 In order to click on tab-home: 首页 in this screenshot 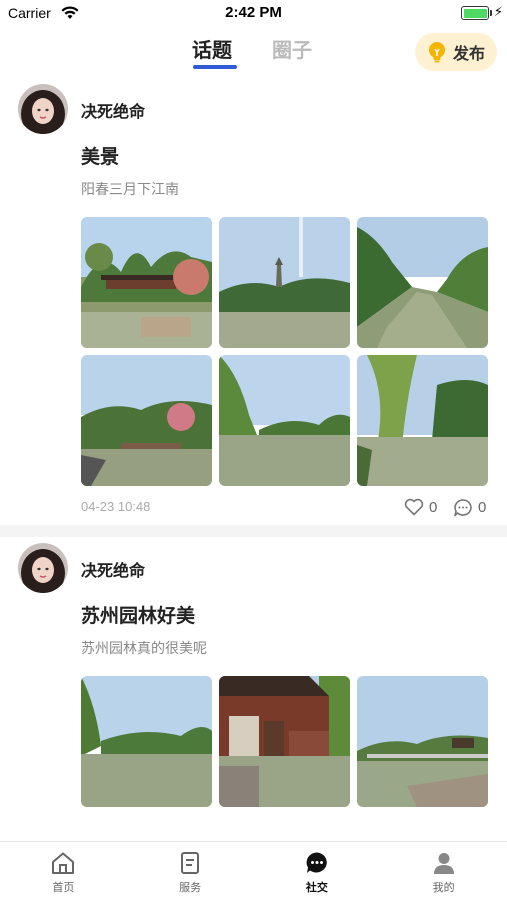, I will do `click(63, 871)`.